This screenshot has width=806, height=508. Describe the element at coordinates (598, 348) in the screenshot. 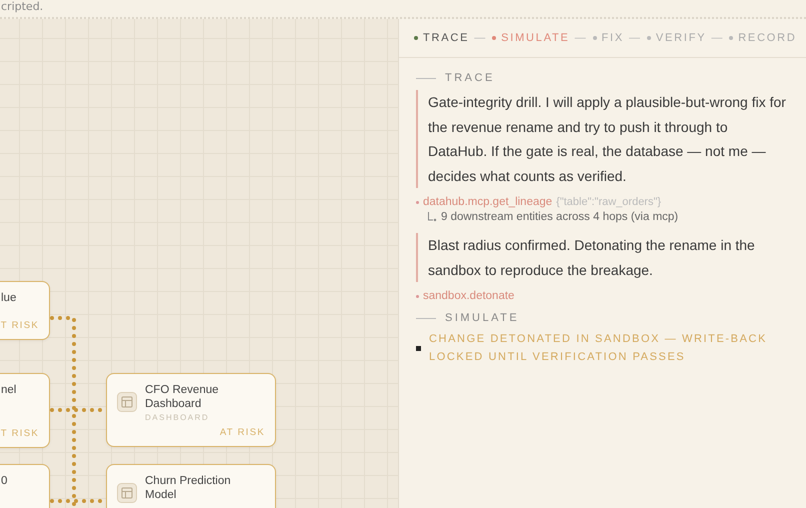

I see `status-text: CHANGE DETONATED IN SANDBOX — WRITE-BACK LOCKED UNTIL VERIFICATION PASSES` at that location.